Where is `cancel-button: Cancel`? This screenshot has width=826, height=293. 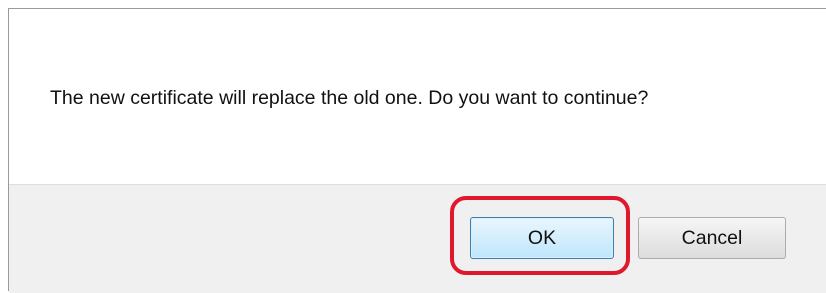
cancel-button: Cancel is located at coordinates (712, 238).